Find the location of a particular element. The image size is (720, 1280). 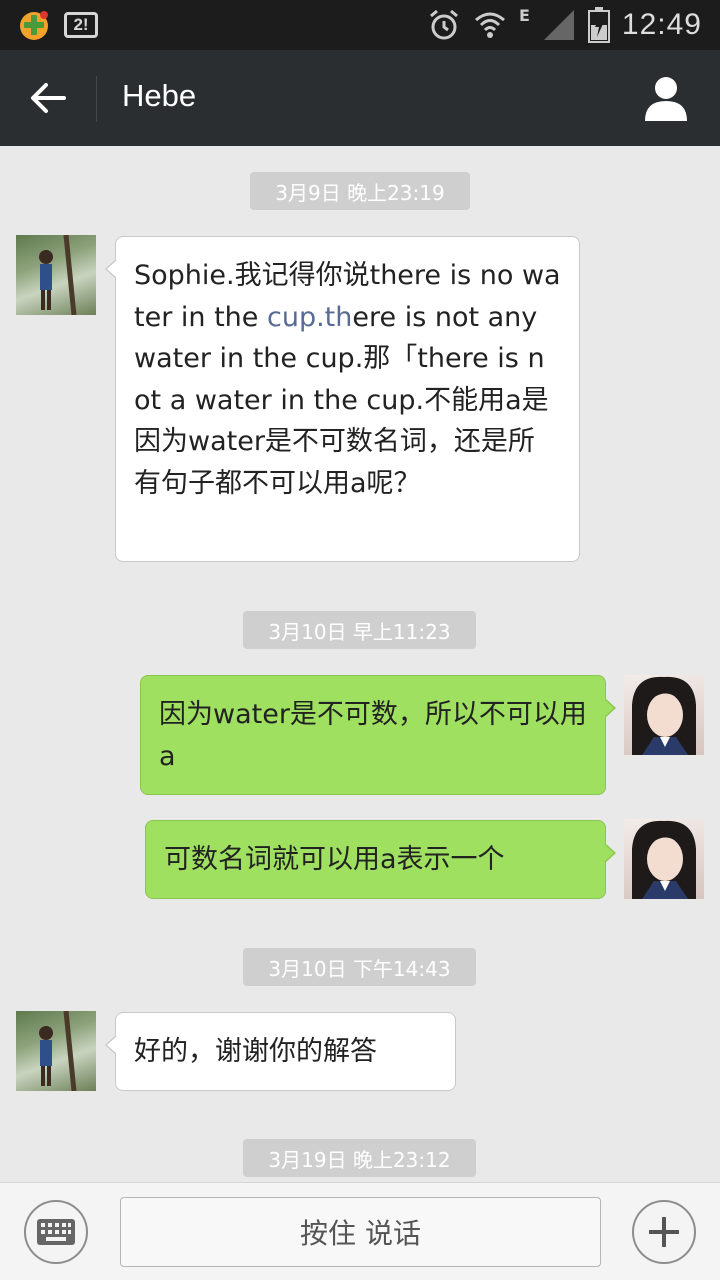

plus-icon is located at coordinates (664, 1232).